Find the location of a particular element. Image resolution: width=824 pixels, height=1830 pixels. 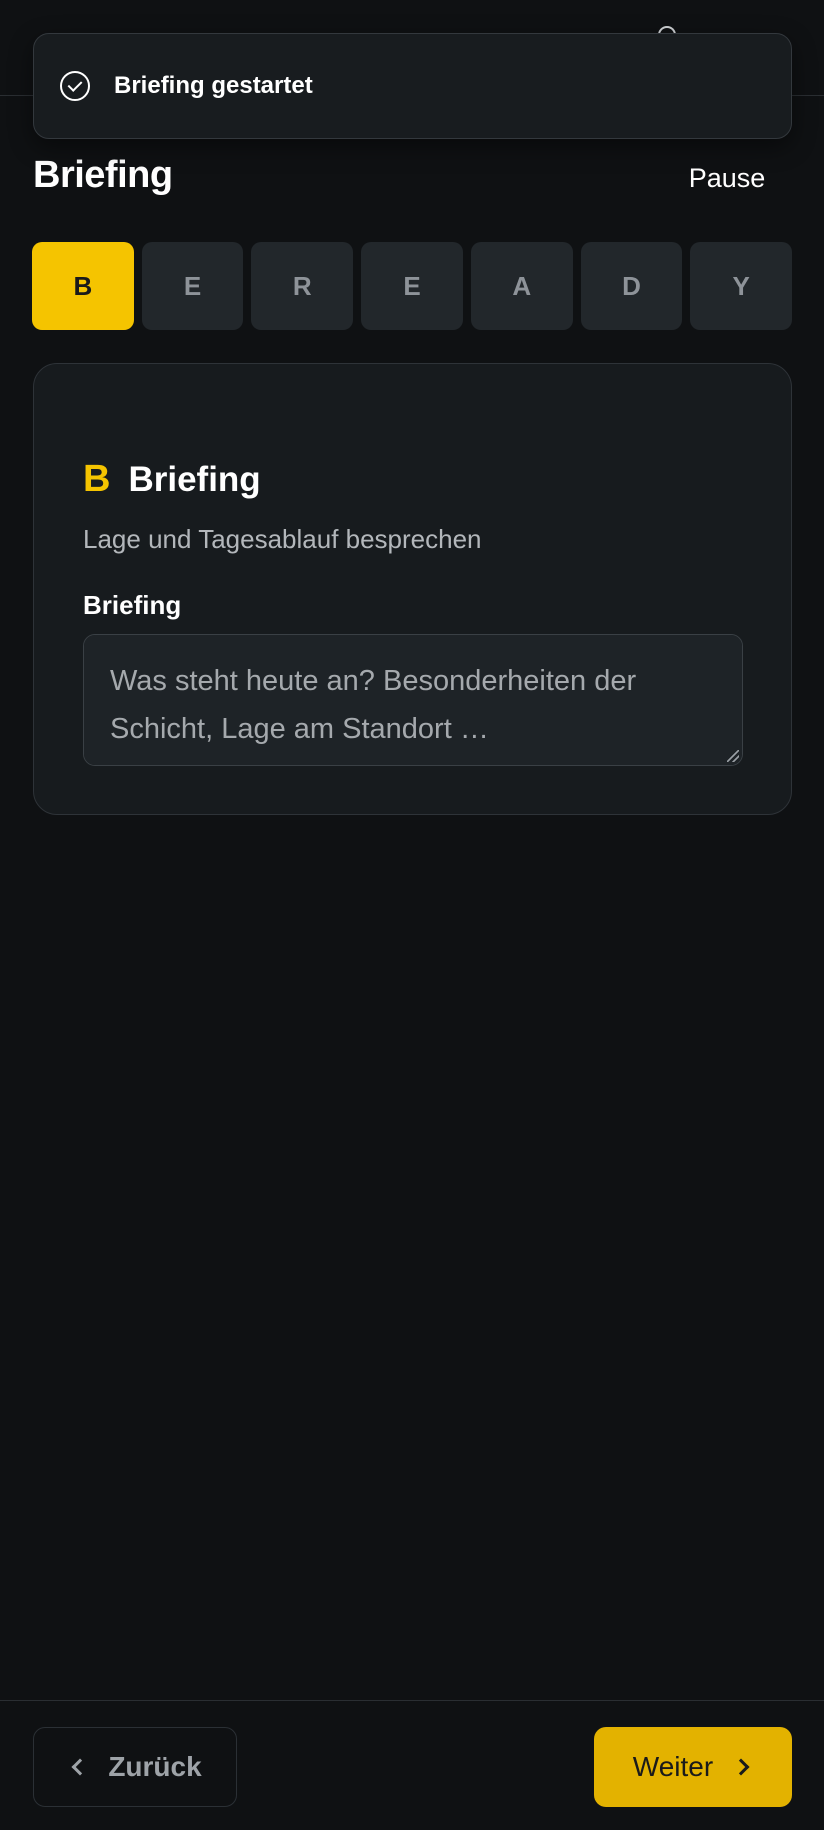

step-d: D is located at coordinates (631, 286).